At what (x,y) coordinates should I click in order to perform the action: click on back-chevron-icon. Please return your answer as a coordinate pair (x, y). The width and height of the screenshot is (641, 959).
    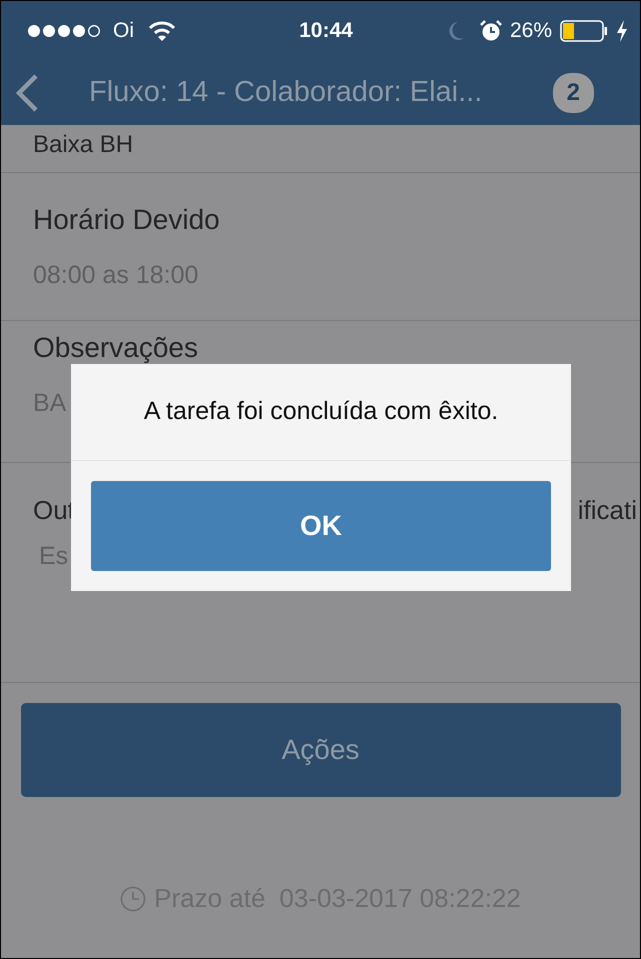
    Looking at the image, I should click on (27, 93).